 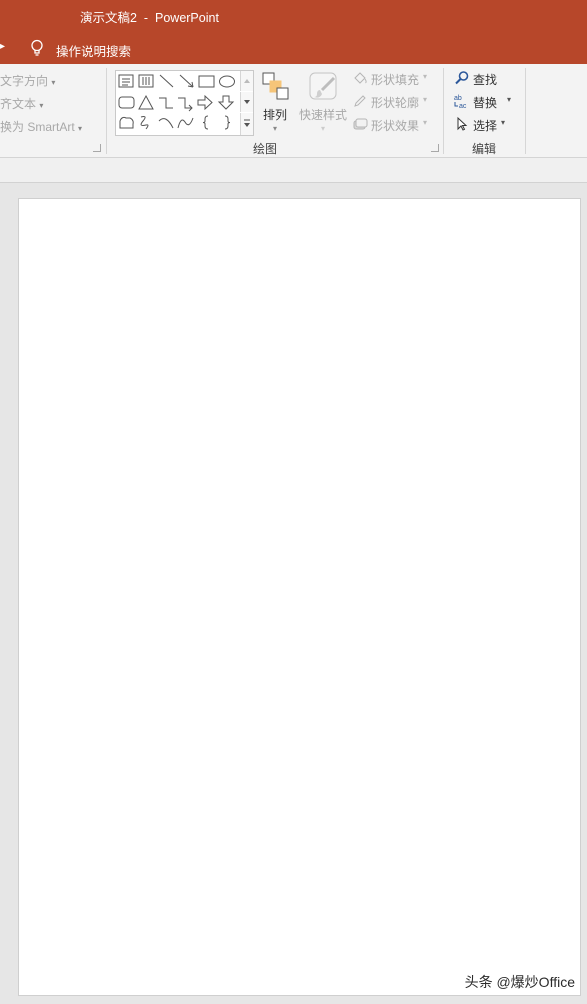 I want to click on gallery-scroll-up-icon, so click(x=246, y=81).